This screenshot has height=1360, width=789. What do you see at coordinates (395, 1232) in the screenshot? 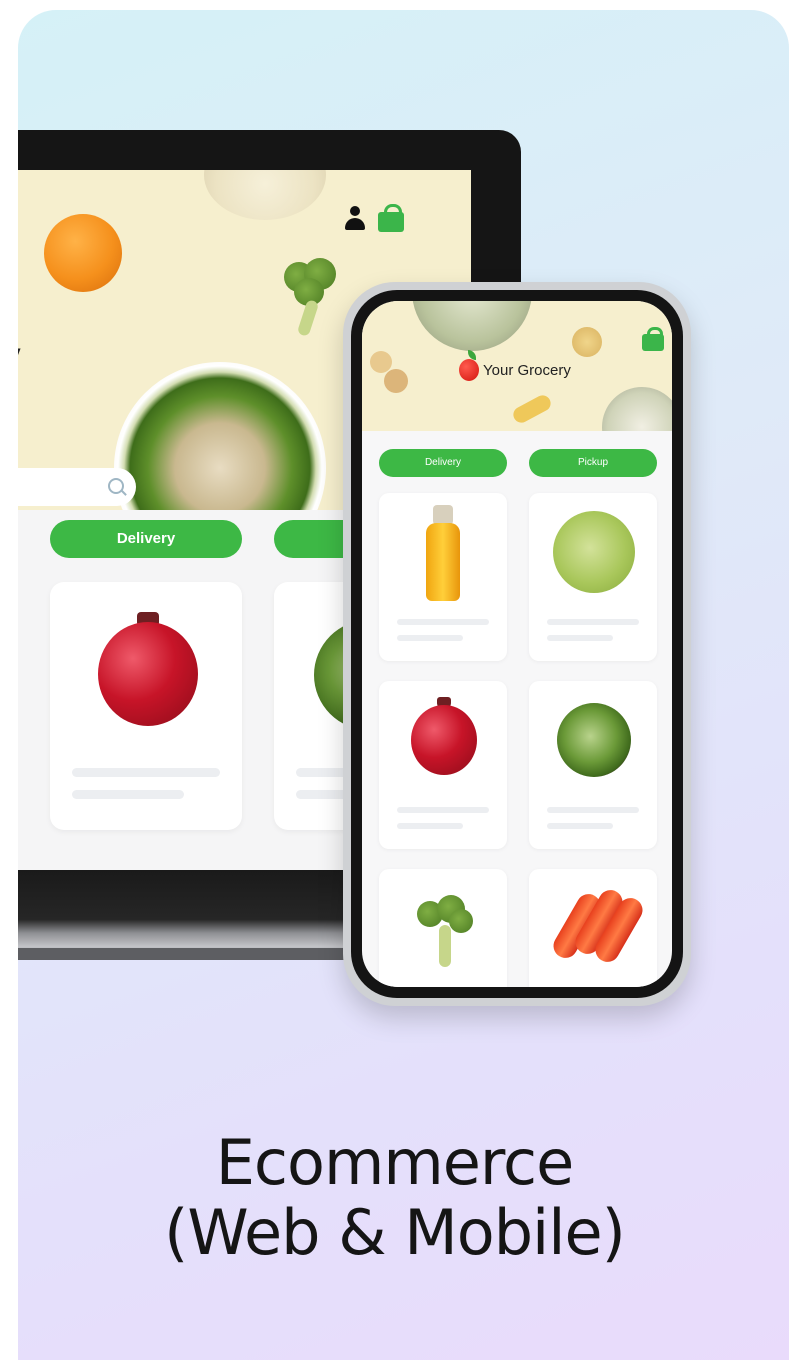
I see `title-line-2: (Web & Mobile)` at bounding box center [395, 1232].